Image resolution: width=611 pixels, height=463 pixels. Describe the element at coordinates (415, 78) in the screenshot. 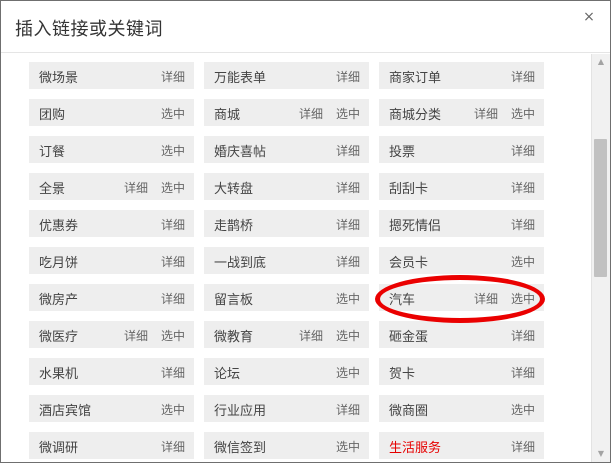

I see `link-item-name: 商家订单` at that location.